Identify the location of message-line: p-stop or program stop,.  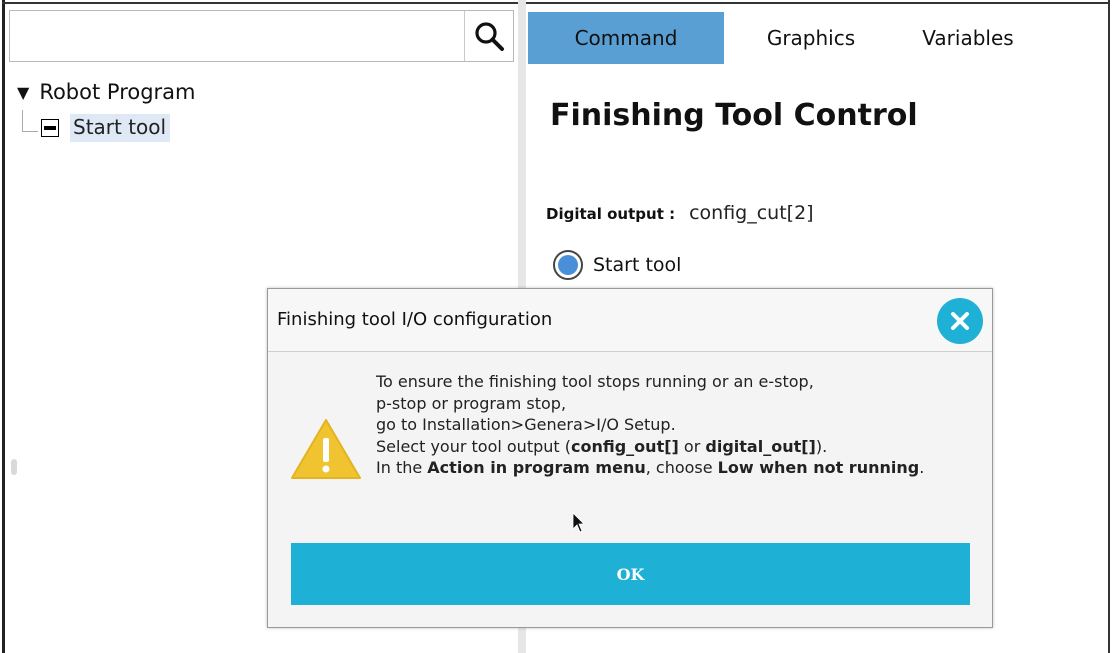
(471, 403).